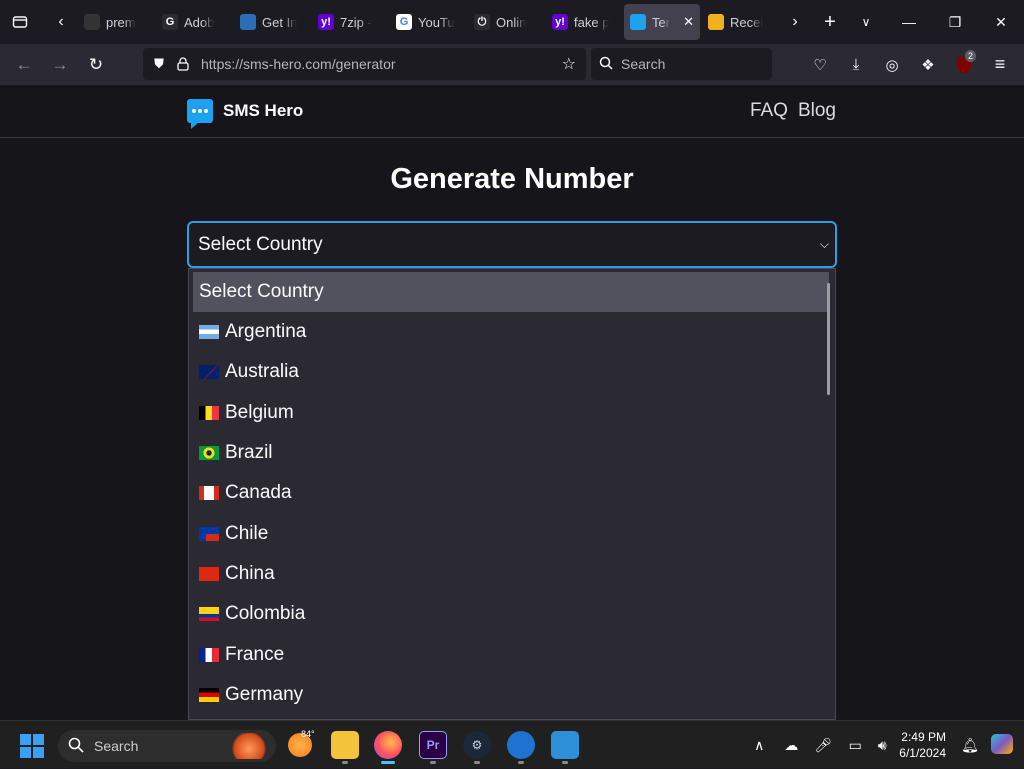 This screenshot has width=1024, height=769. What do you see at coordinates (769, 111) in the screenshot?
I see `nav-faq-link: FAQ` at bounding box center [769, 111].